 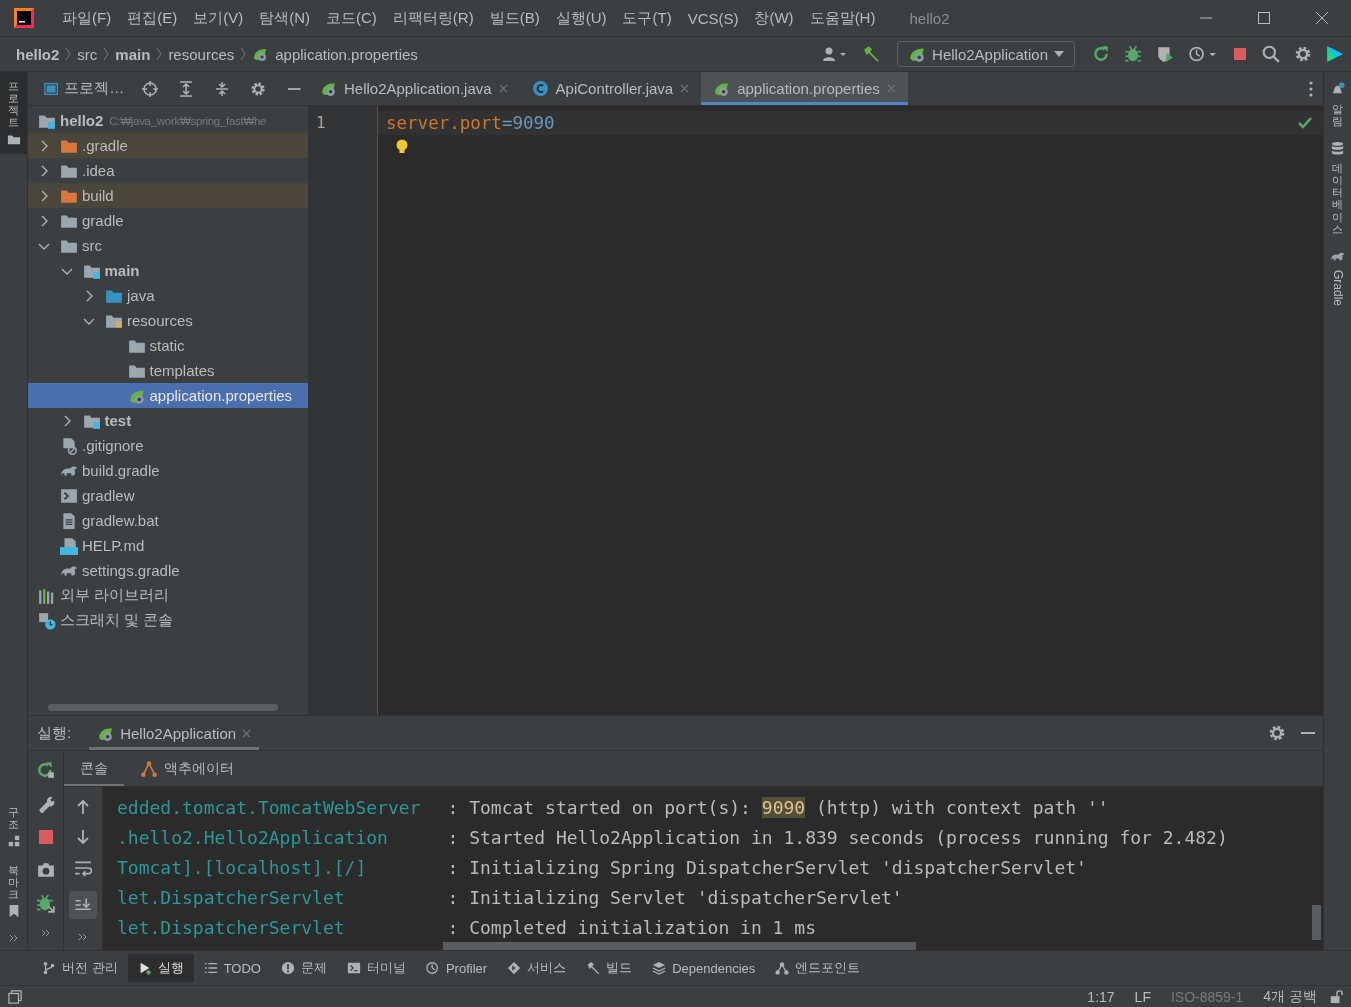 What do you see at coordinates (1311, 88) in the screenshot?
I see `more-options-icon` at bounding box center [1311, 88].